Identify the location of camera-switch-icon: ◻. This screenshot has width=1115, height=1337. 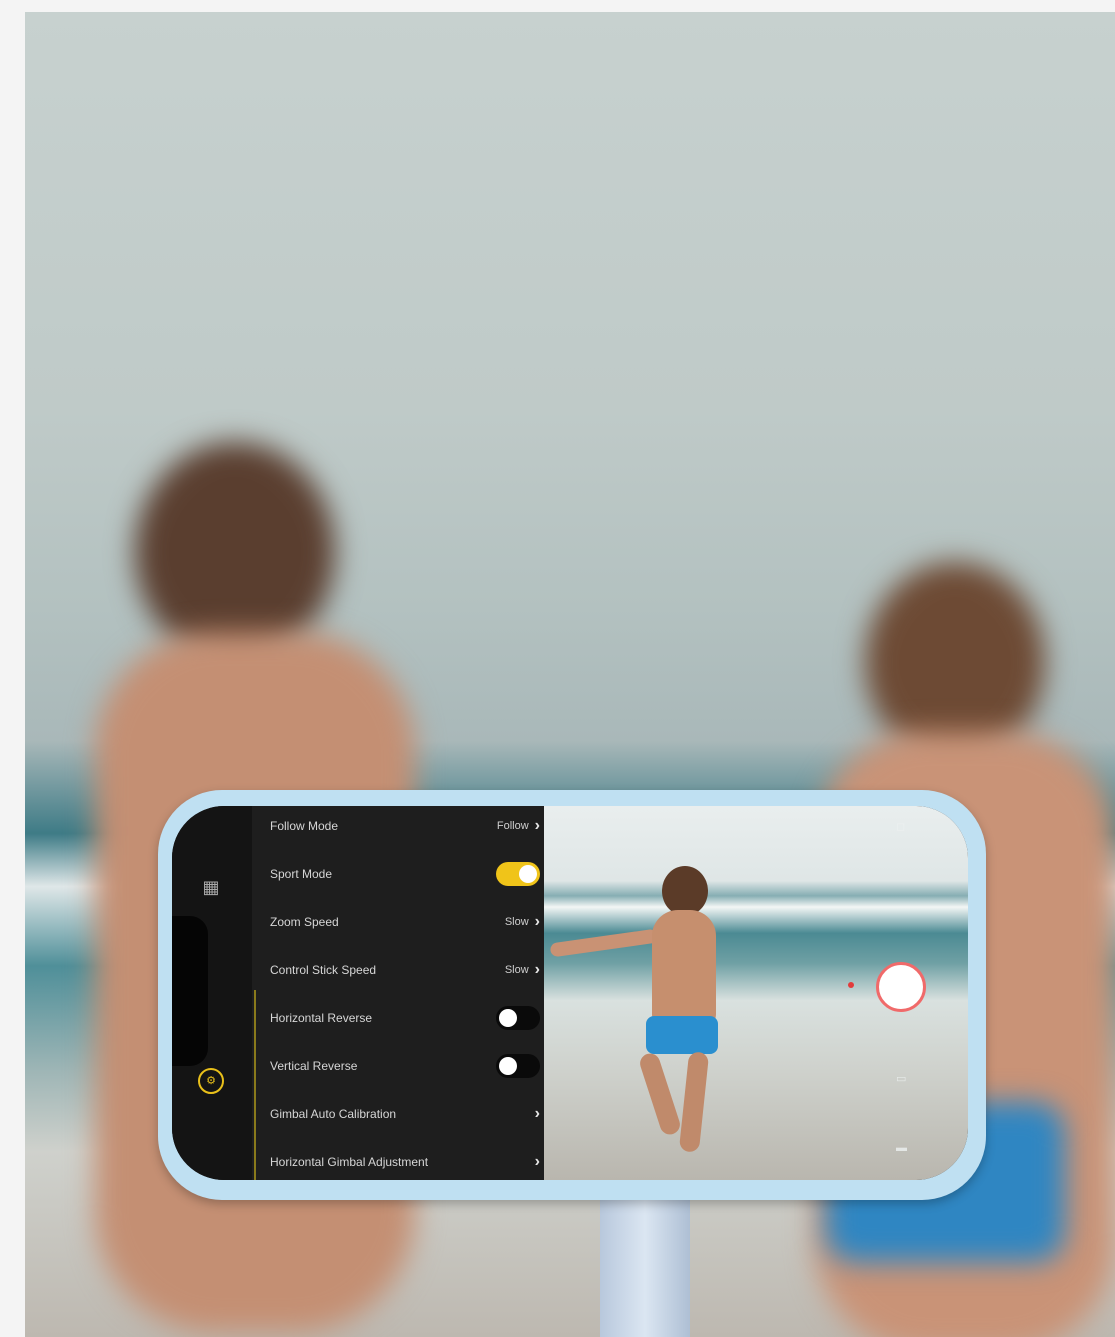
(900, 826).